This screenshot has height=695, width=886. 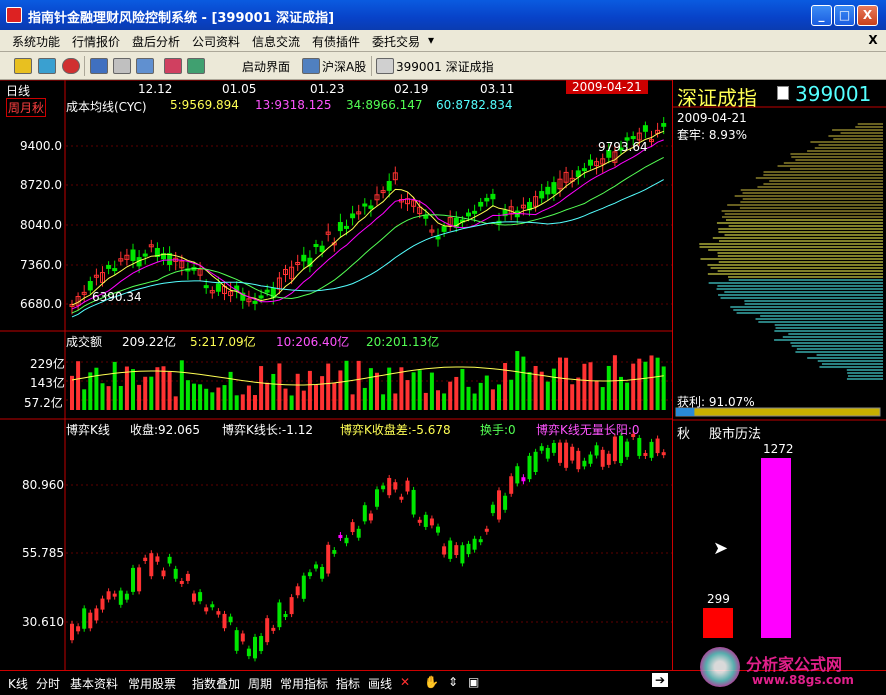 What do you see at coordinates (684, 434) in the screenshot?
I see `history-season: 秋` at bounding box center [684, 434].